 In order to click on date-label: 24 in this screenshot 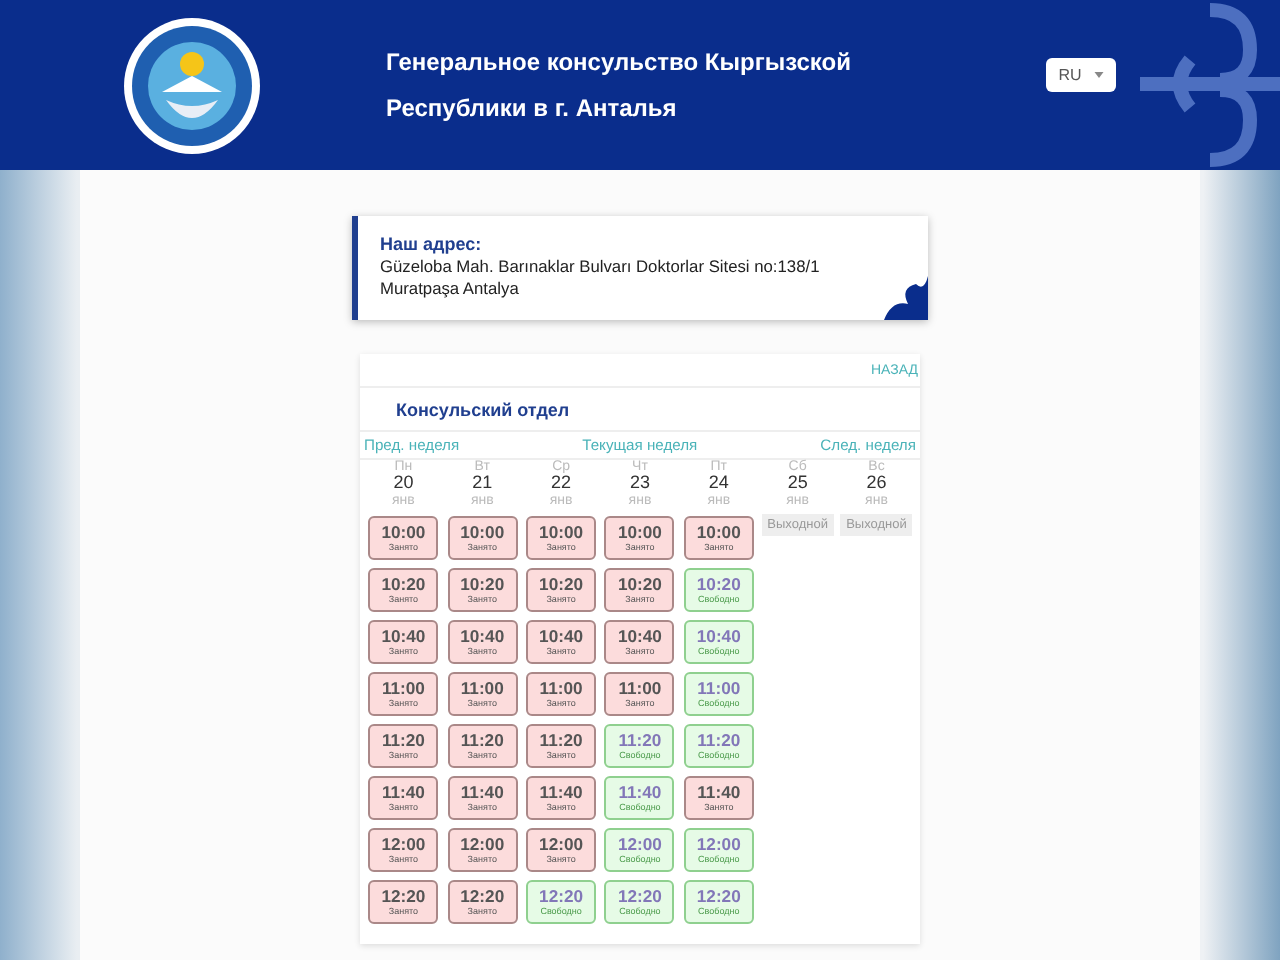, I will do `click(718, 484)`.